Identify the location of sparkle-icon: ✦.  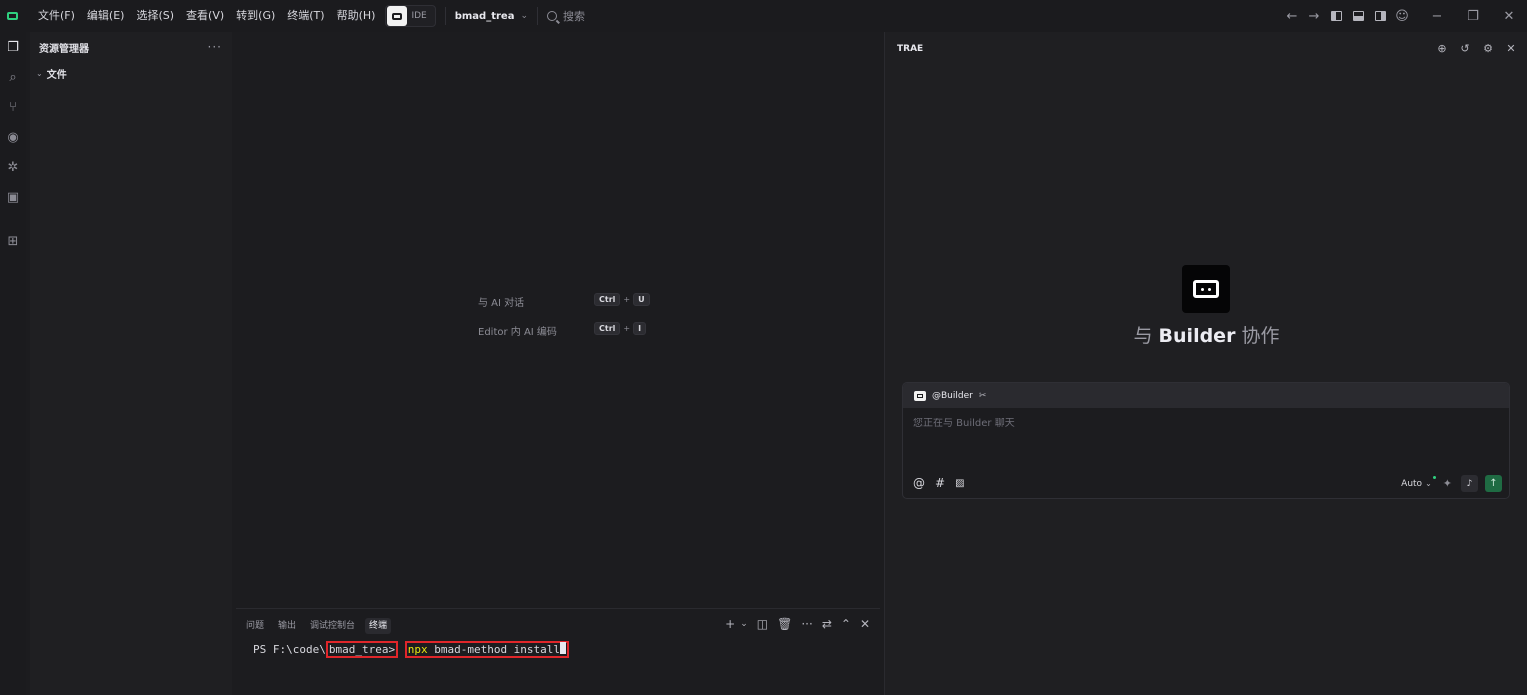
(1447, 483).